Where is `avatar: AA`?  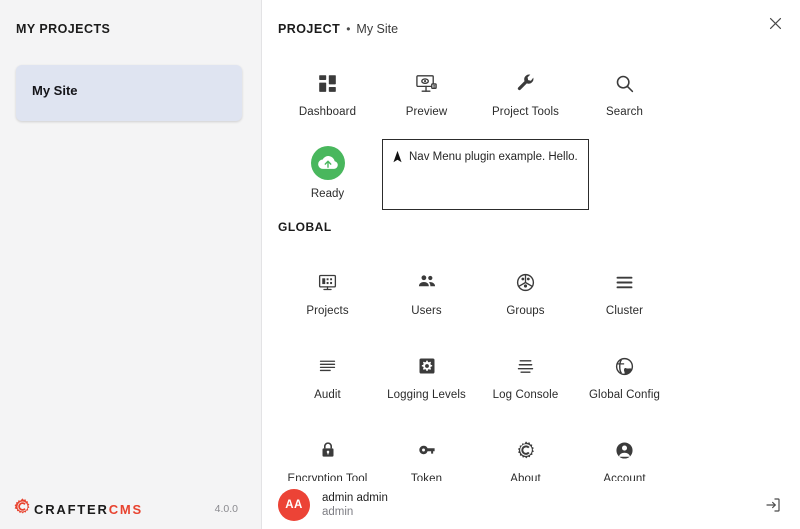 avatar: AA is located at coordinates (294, 505).